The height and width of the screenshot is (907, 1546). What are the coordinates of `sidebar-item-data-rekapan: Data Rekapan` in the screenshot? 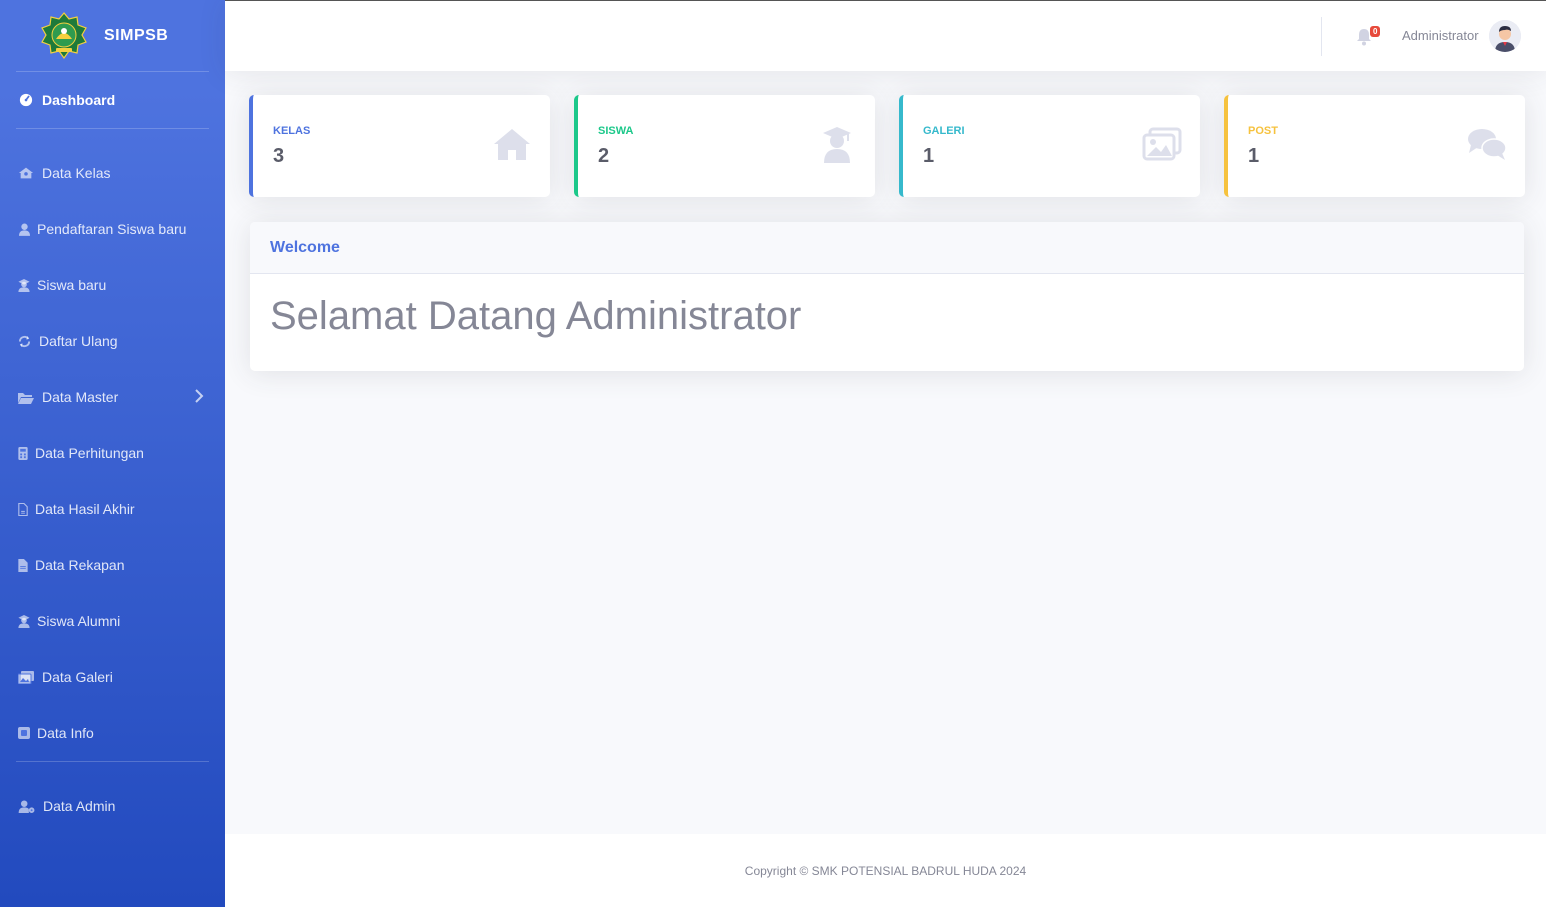 It's located at (112, 565).